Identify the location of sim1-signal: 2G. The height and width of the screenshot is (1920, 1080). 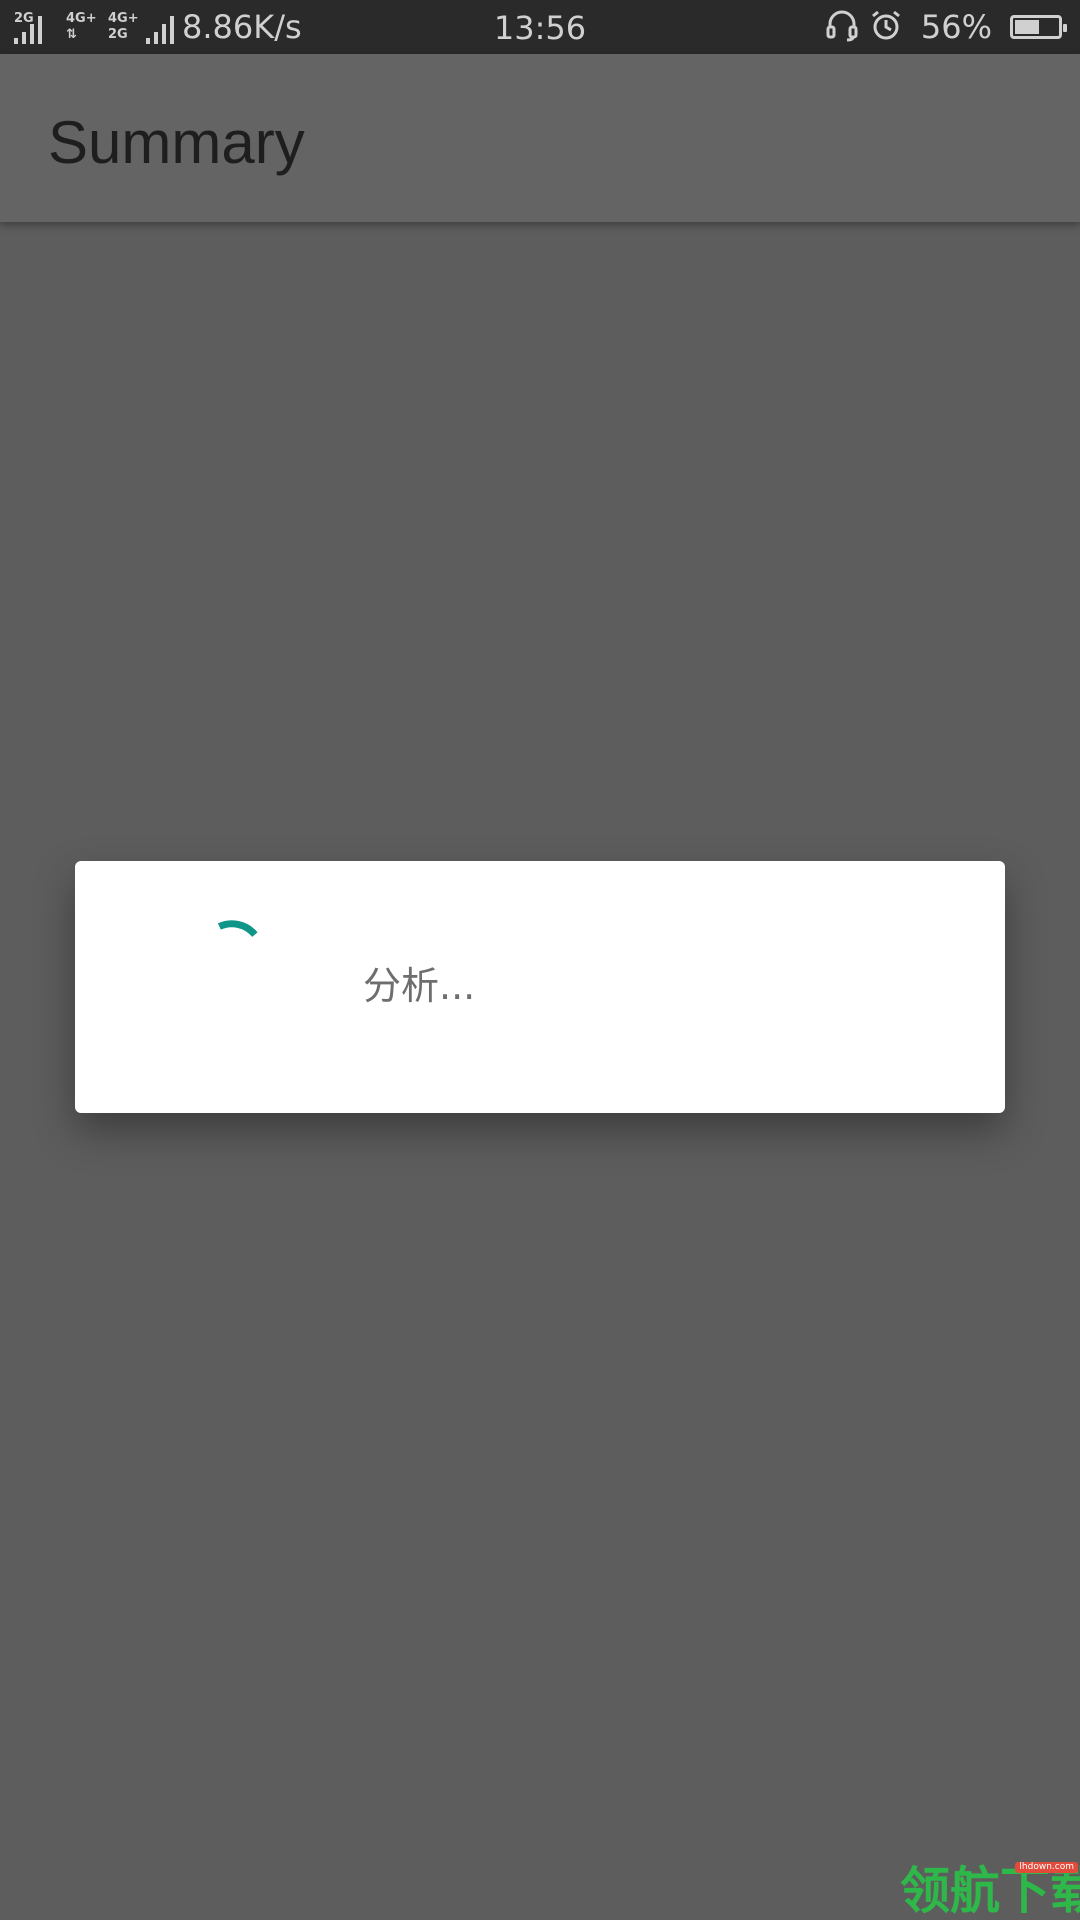
(36, 27).